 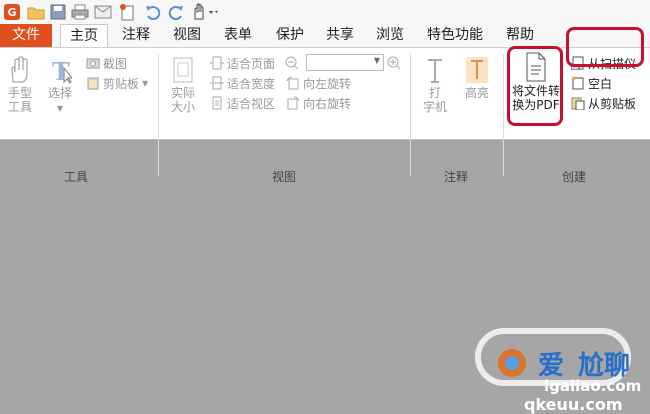 I want to click on tab-view: 视图, so click(x=187, y=35).